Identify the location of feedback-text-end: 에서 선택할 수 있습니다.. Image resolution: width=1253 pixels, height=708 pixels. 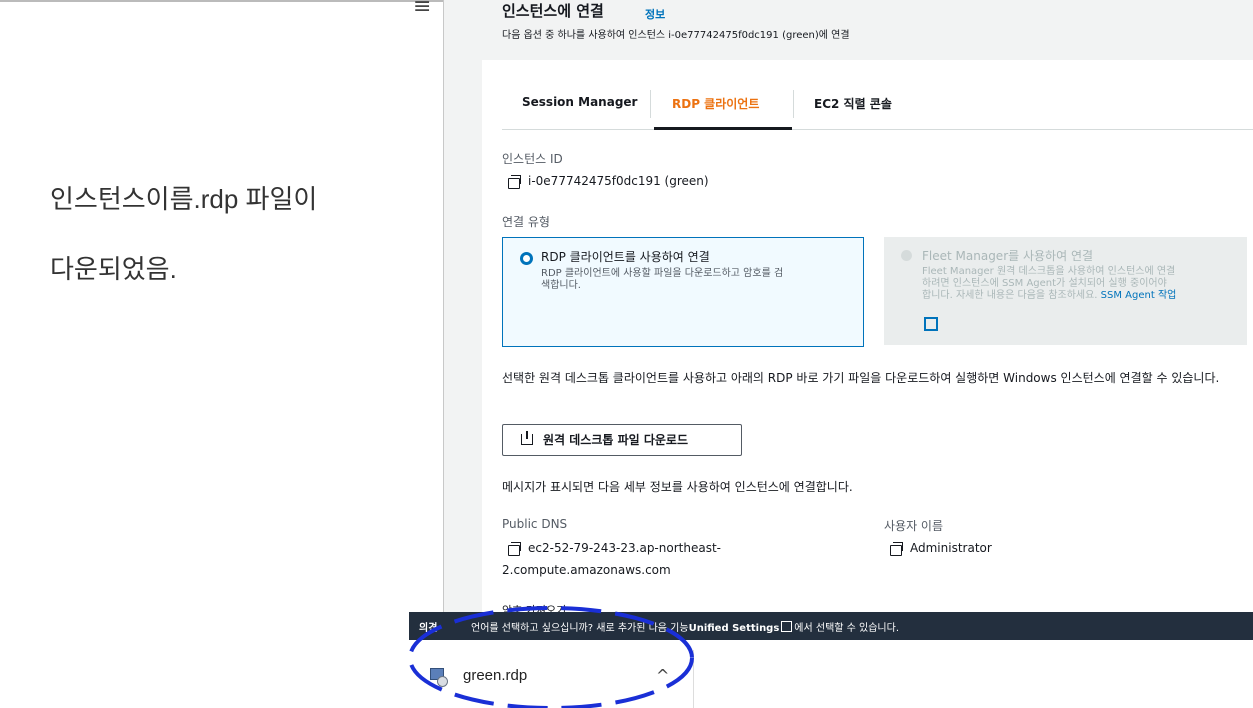
(847, 628).